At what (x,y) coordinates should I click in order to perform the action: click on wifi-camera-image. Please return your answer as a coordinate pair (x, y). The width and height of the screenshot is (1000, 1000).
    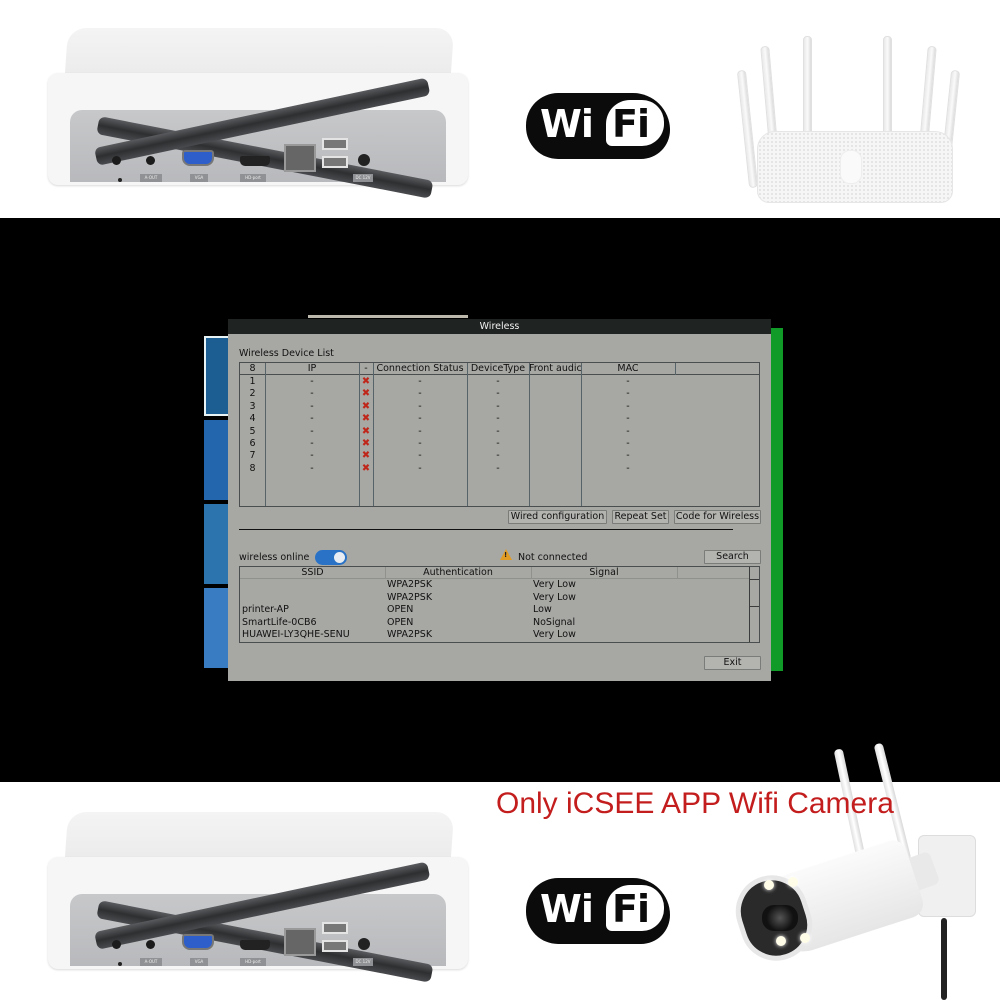
    Looking at the image, I should click on (857, 870).